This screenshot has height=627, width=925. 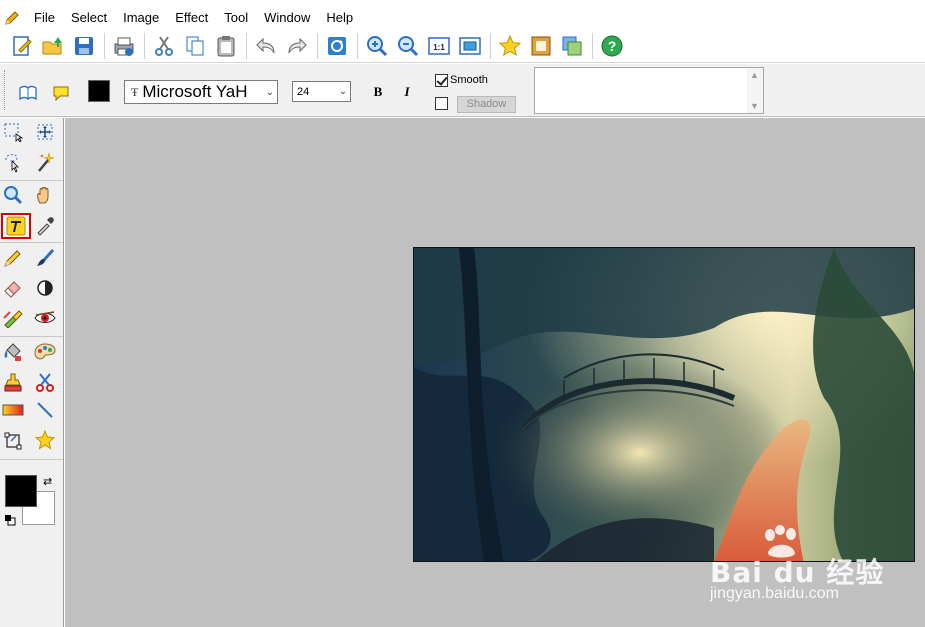 I want to click on paste-icon, so click(x=226, y=46).